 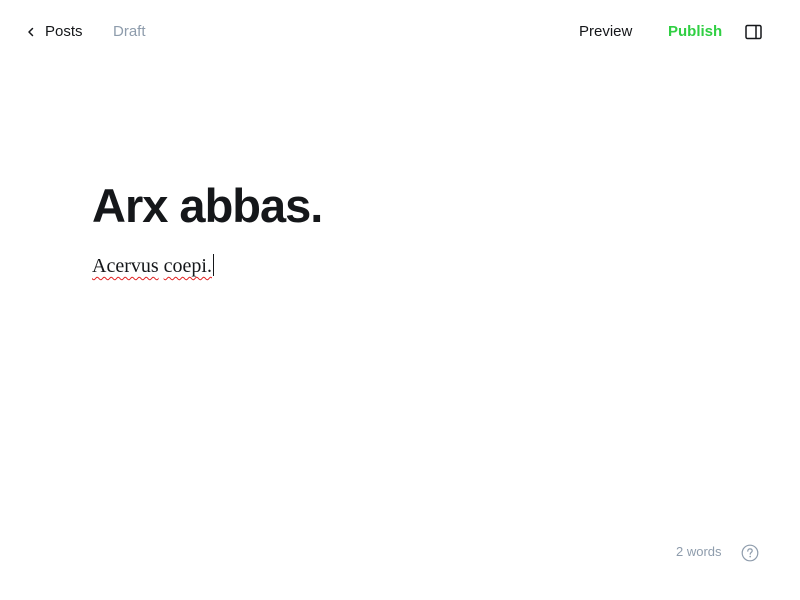 I want to click on help-button, so click(x=750, y=553).